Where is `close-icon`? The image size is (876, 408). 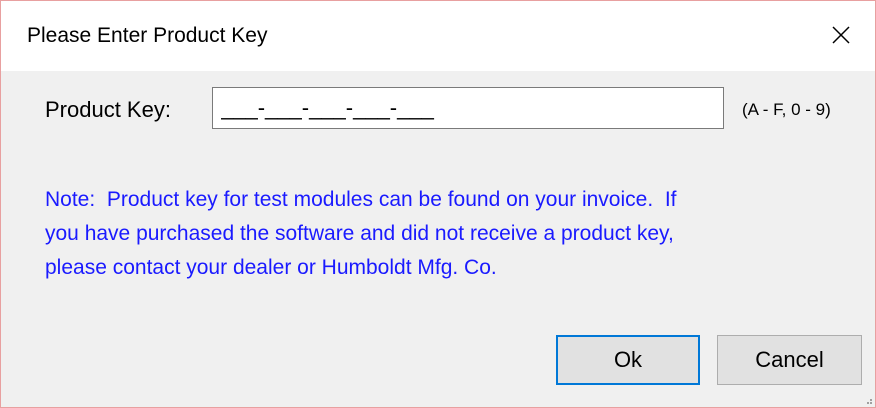 close-icon is located at coordinates (841, 35).